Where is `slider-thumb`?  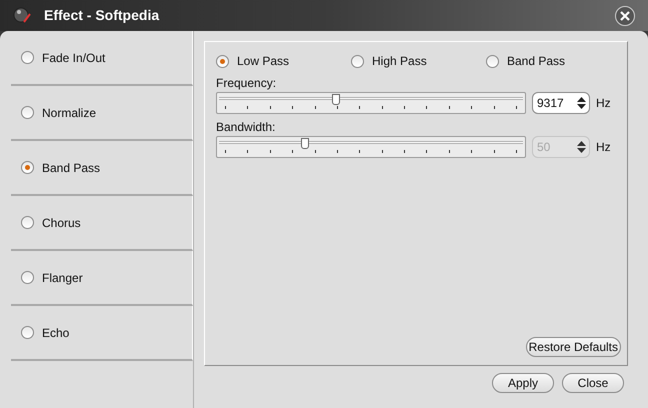 slider-thumb is located at coordinates (336, 99).